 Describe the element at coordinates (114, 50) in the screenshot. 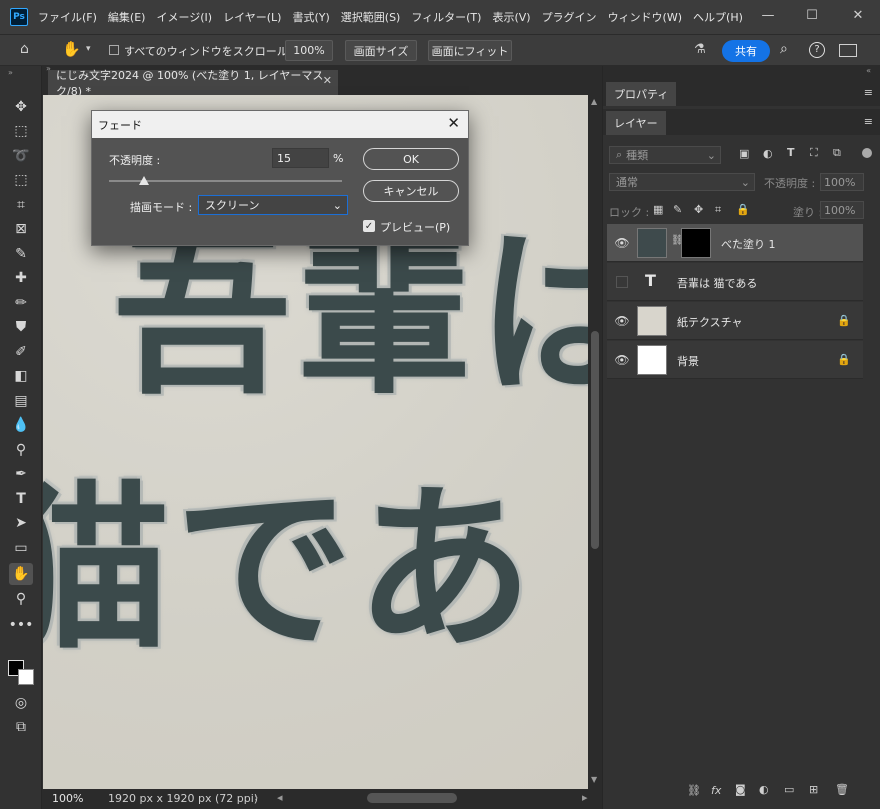

I see `scroll-all-checkbox` at that location.